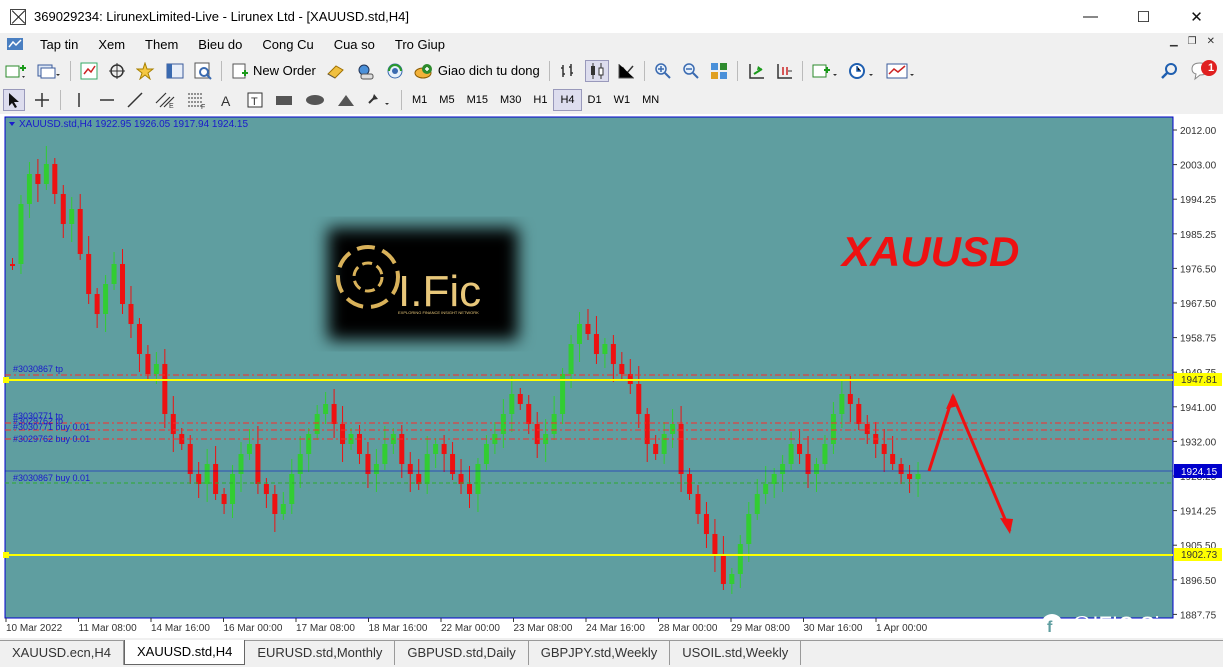 This screenshot has height=667, width=1223. I want to click on signals-icon, so click(366, 71).